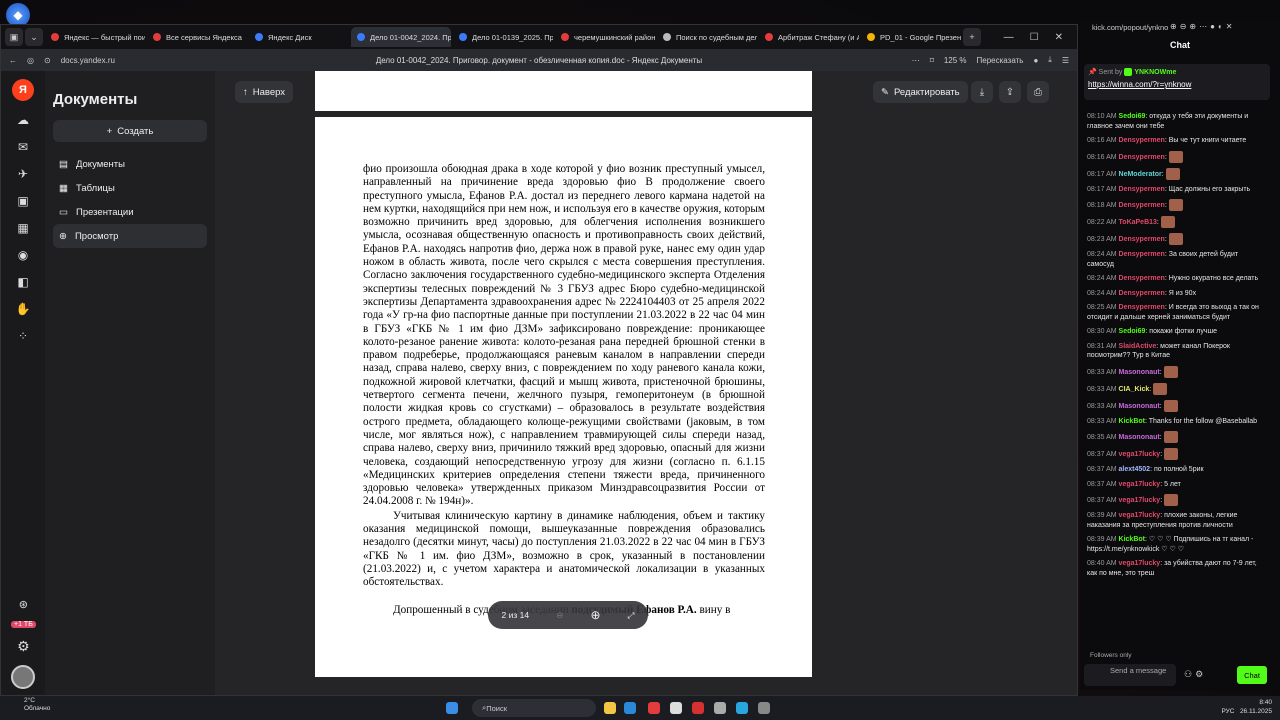 The image size is (1280, 720). I want to click on create-button: + Создать, so click(130, 131).